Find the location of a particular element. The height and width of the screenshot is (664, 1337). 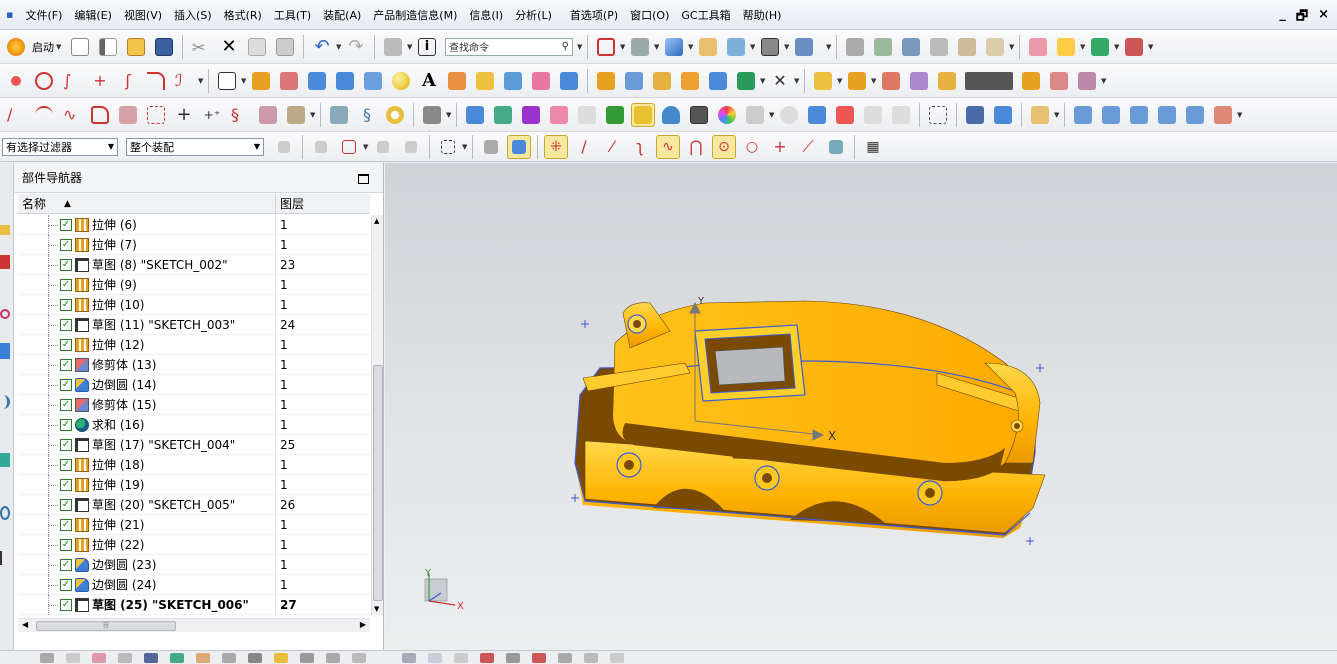

snap-existing-icon is located at coordinates (836, 147).